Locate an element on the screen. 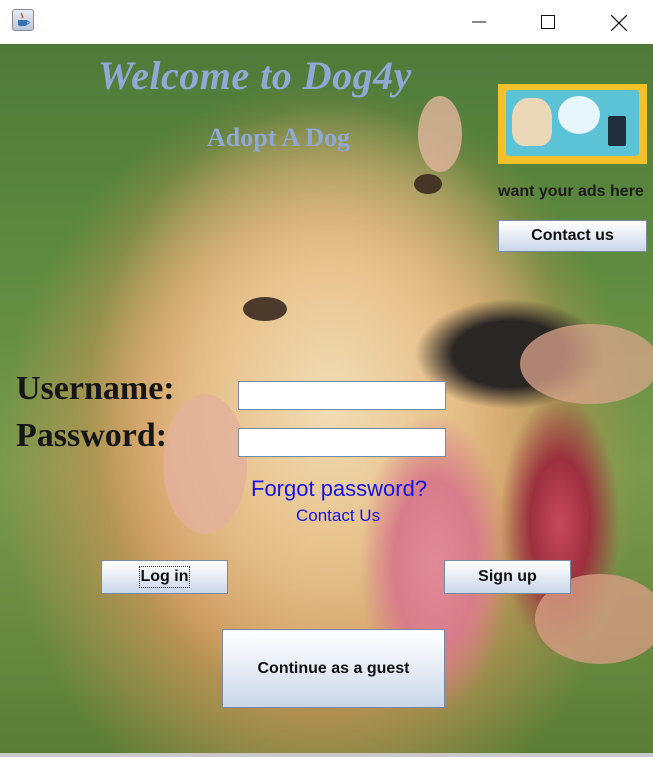 This screenshot has height=757, width=653. ad-text: want your ads here is located at coordinates (571, 191).